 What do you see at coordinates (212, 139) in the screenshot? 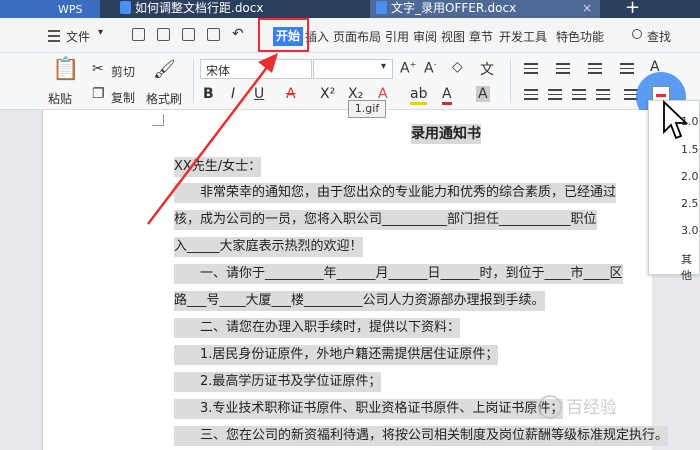
I see `annotation-arrow` at bounding box center [212, 139].